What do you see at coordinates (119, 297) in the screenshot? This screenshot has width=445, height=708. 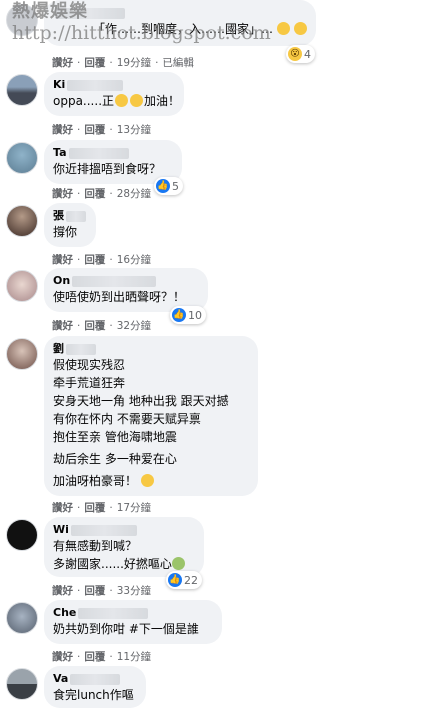 I see `comment-text: 使唔使奶到出晒聲呀？！` at bounding box center [119, 297].